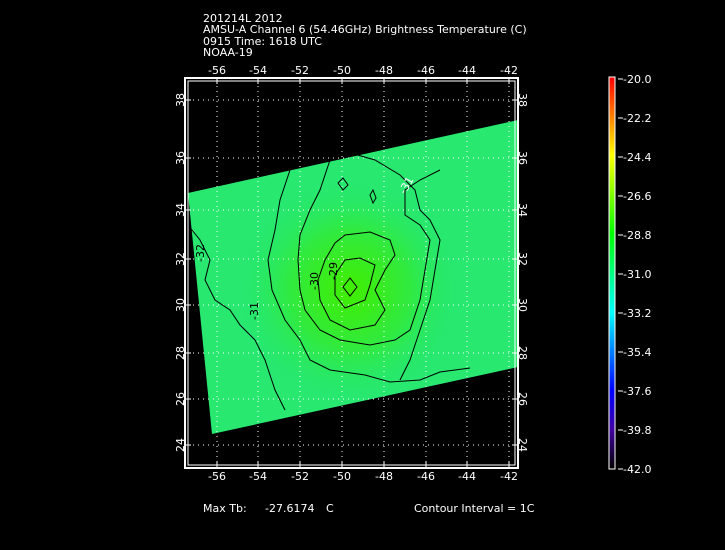 The width and height of the screenshot is (725, 550). I want to click on colorbar-tick-label: -31.0, so click(637, 274).